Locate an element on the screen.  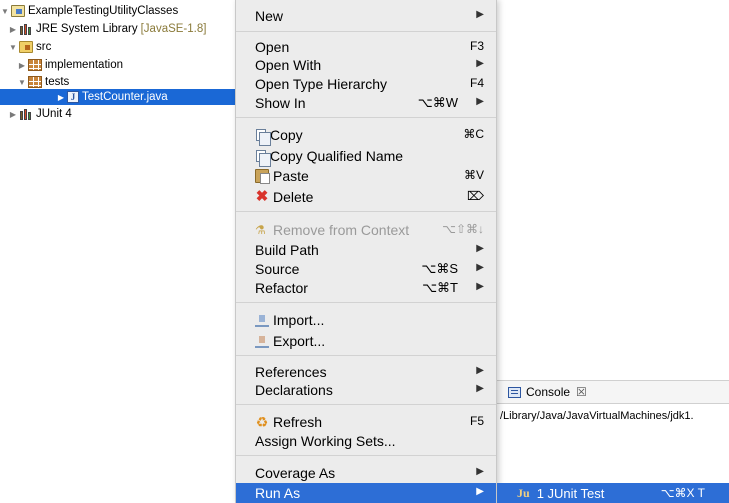
menu-item-label: Source is located at coordinates (277, 268).